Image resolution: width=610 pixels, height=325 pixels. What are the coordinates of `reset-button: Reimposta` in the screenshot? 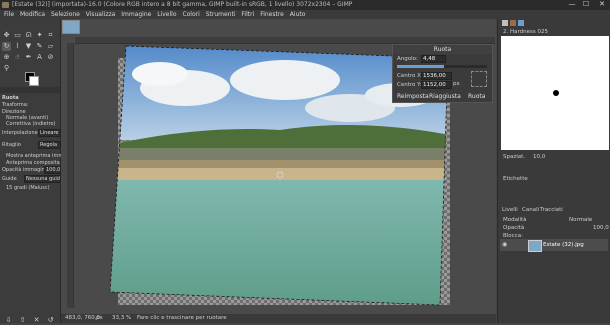 It's located at (413, 96).